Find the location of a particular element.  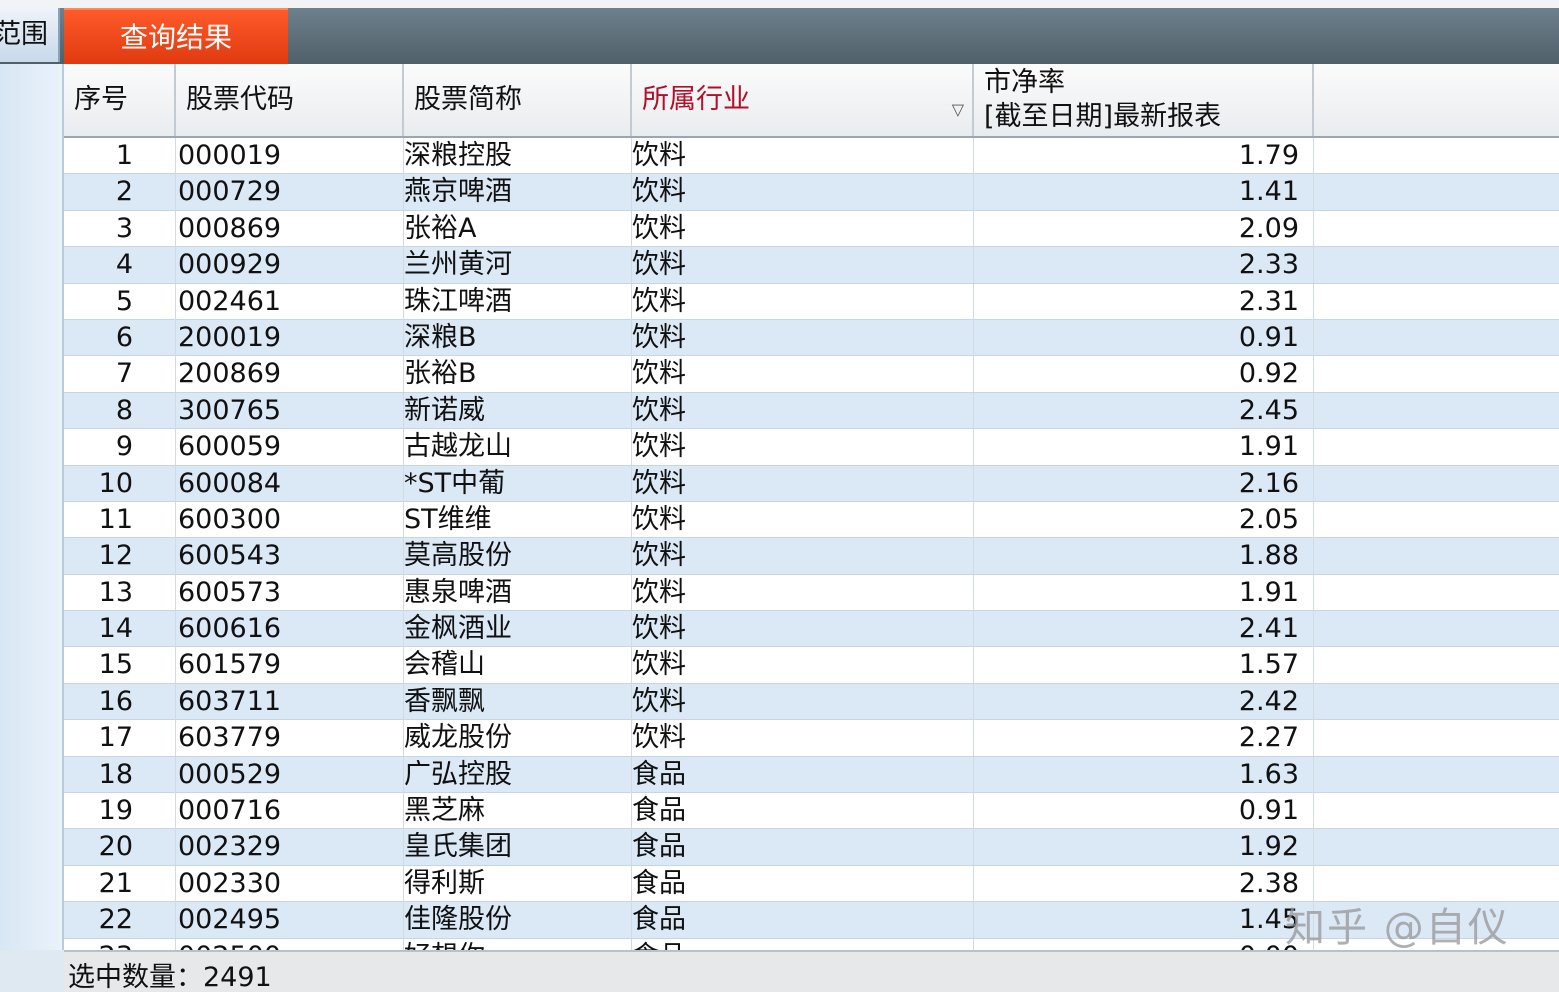

tab-bar: 范围 查询结果 is located at coordinates (779, 32).